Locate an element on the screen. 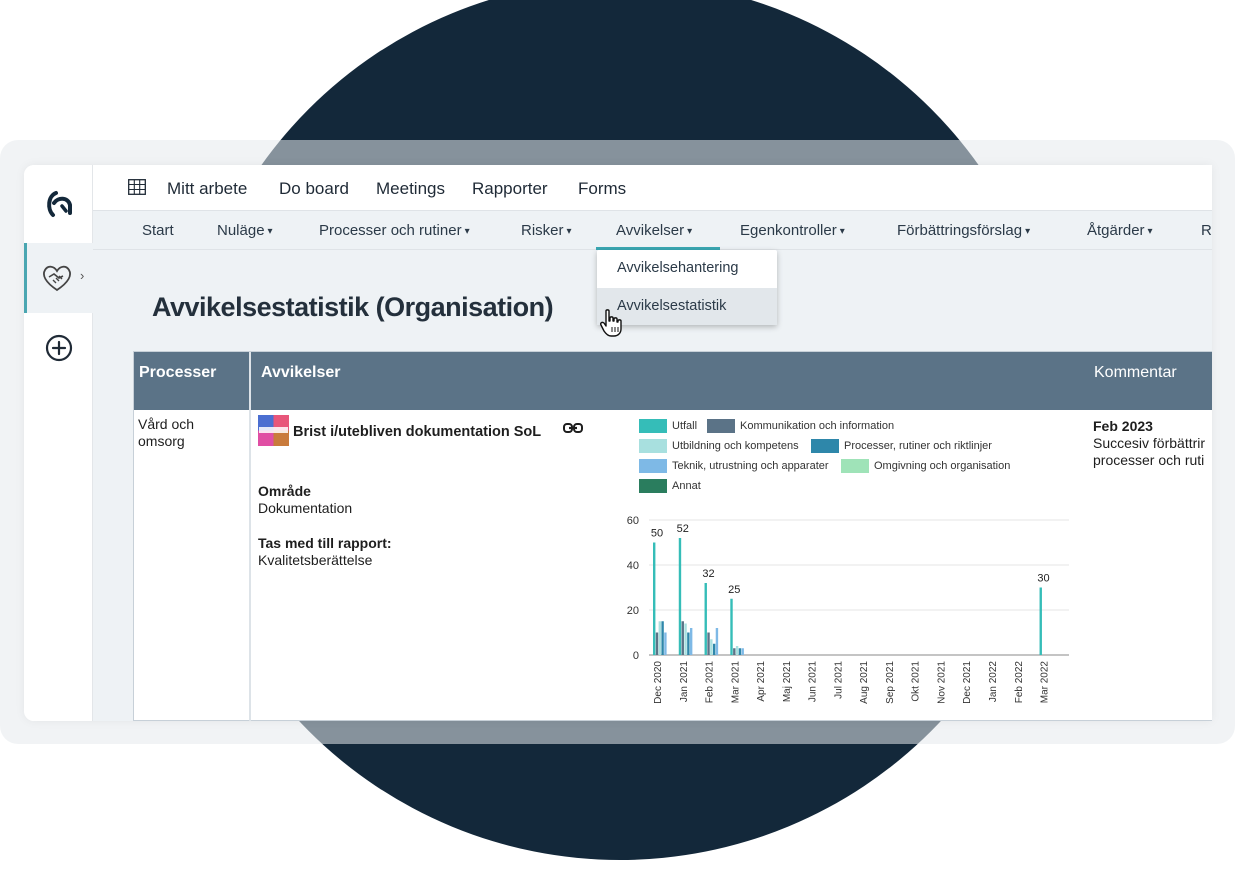 The height and width of the screenshot is (886, 1235). subnav-egenkontroller: Egenkontroller ▾ is located at coordinates (792, 230).